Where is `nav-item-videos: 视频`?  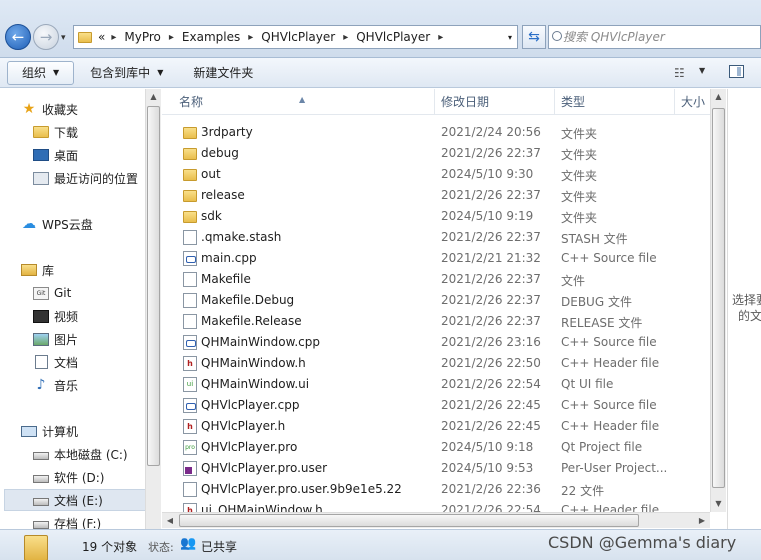 nav-item-videos: 视频 is located at coordinates (89, 316).